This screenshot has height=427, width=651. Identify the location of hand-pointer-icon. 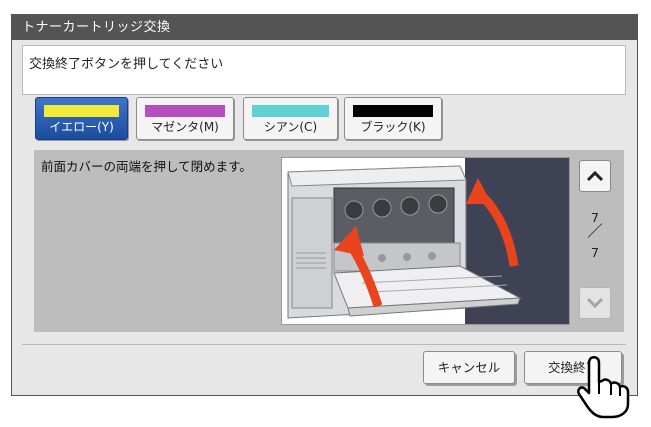
(603, 387).